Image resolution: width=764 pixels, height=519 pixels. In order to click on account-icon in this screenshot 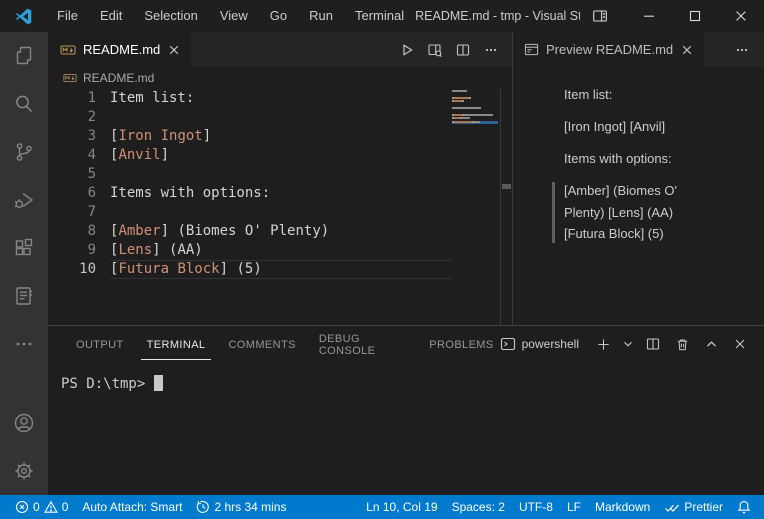, I will do `click(24, 423)`.